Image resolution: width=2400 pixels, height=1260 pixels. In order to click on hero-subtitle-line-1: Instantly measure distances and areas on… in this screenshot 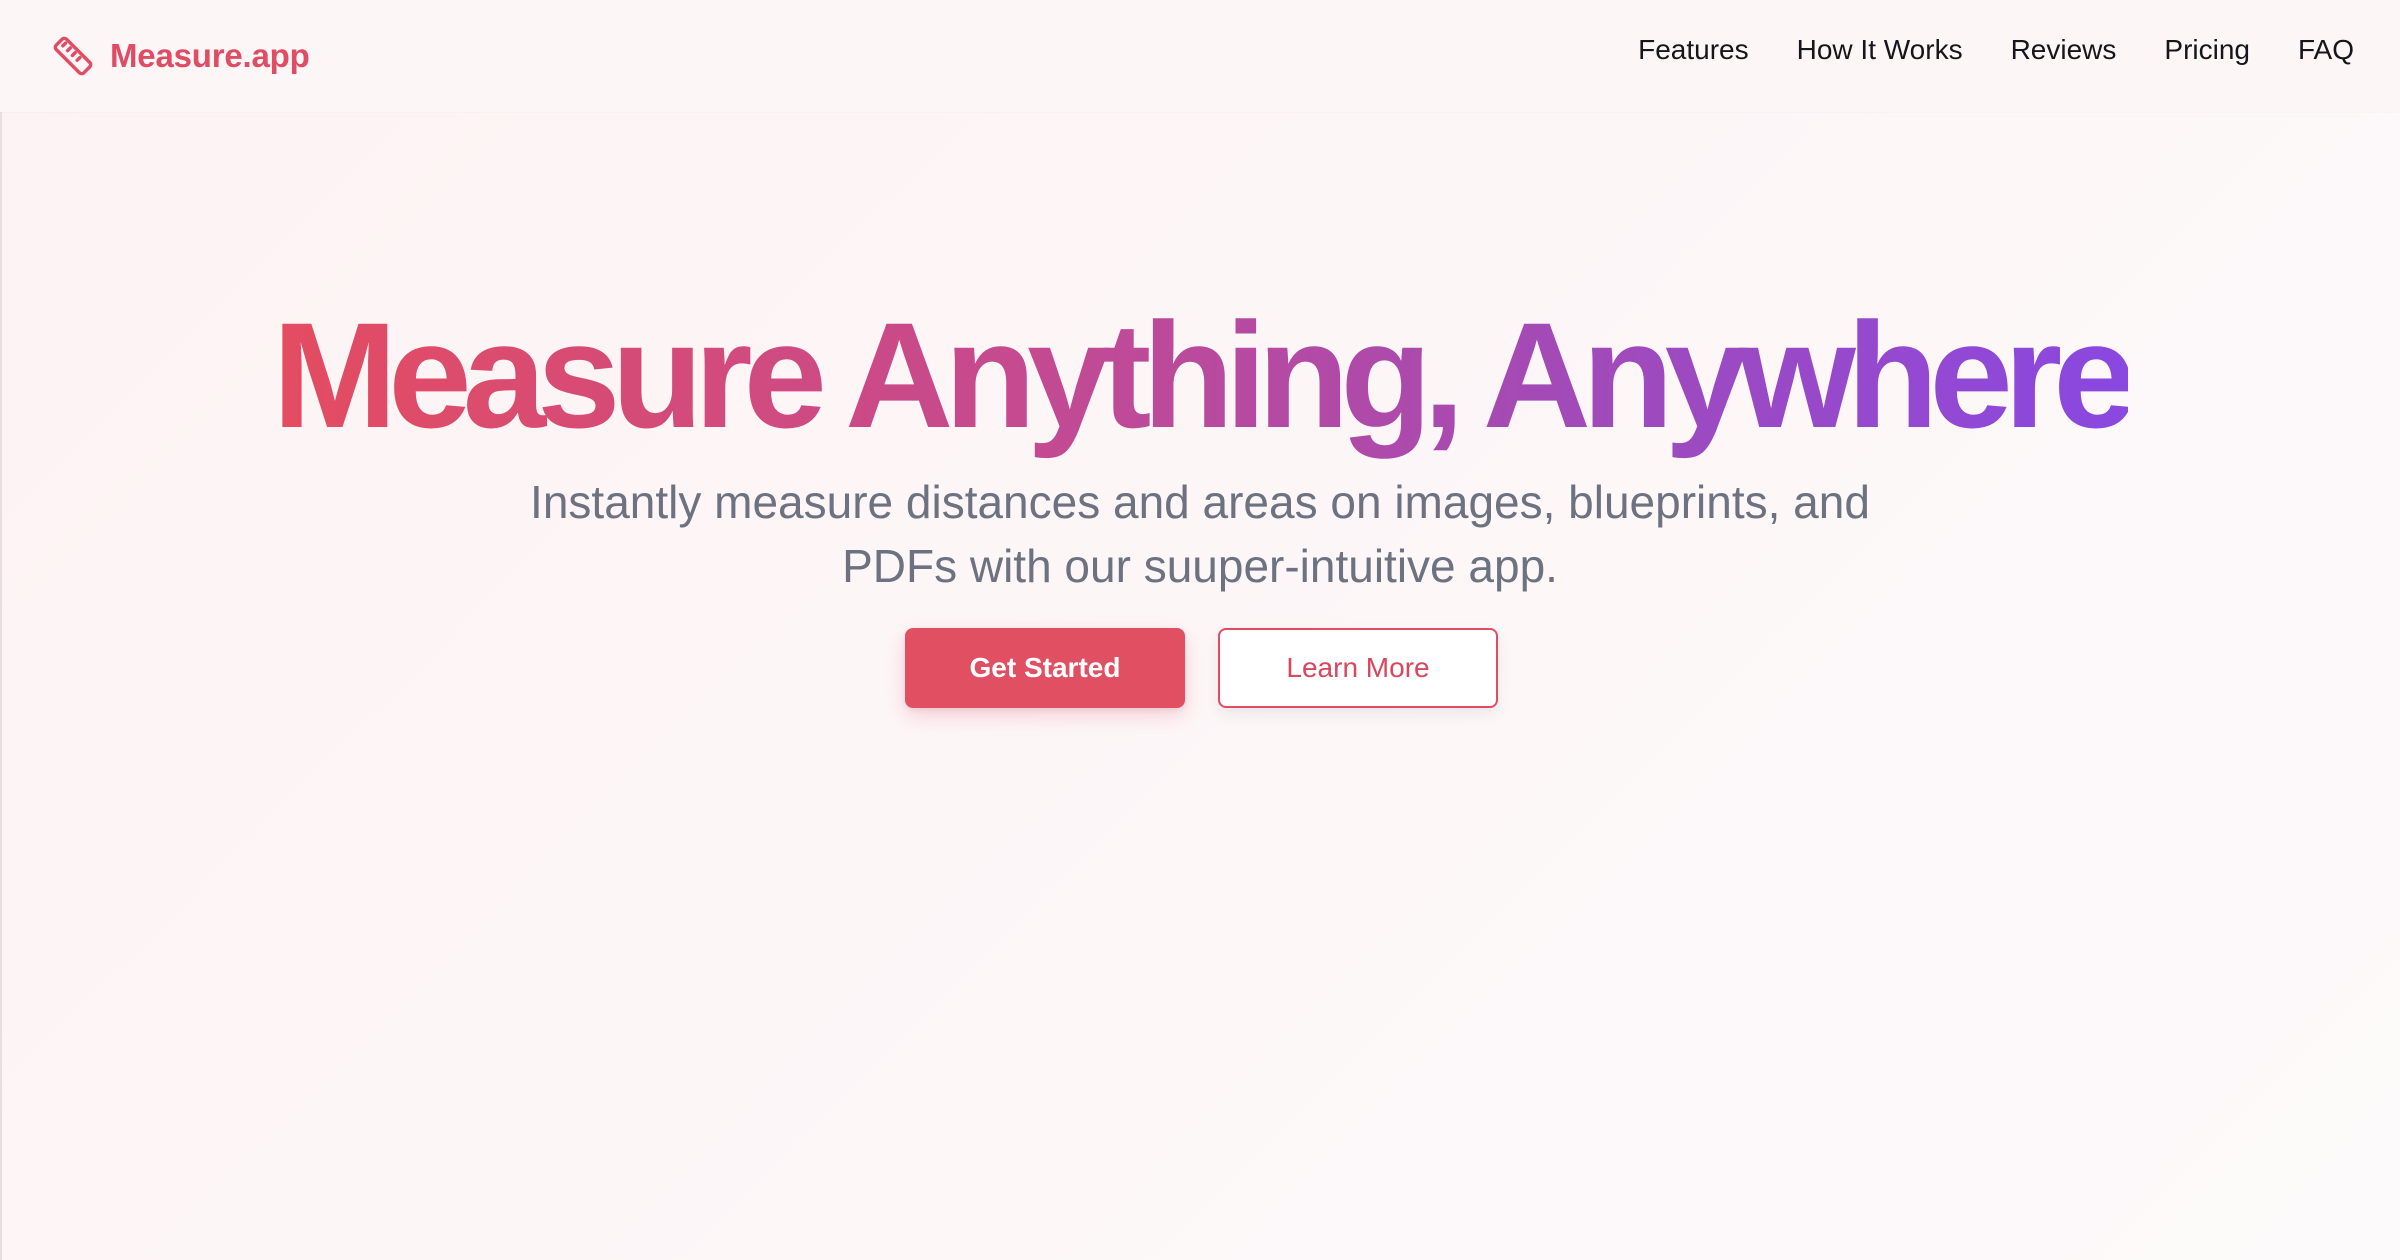, I will do `click(1200, 502)`.